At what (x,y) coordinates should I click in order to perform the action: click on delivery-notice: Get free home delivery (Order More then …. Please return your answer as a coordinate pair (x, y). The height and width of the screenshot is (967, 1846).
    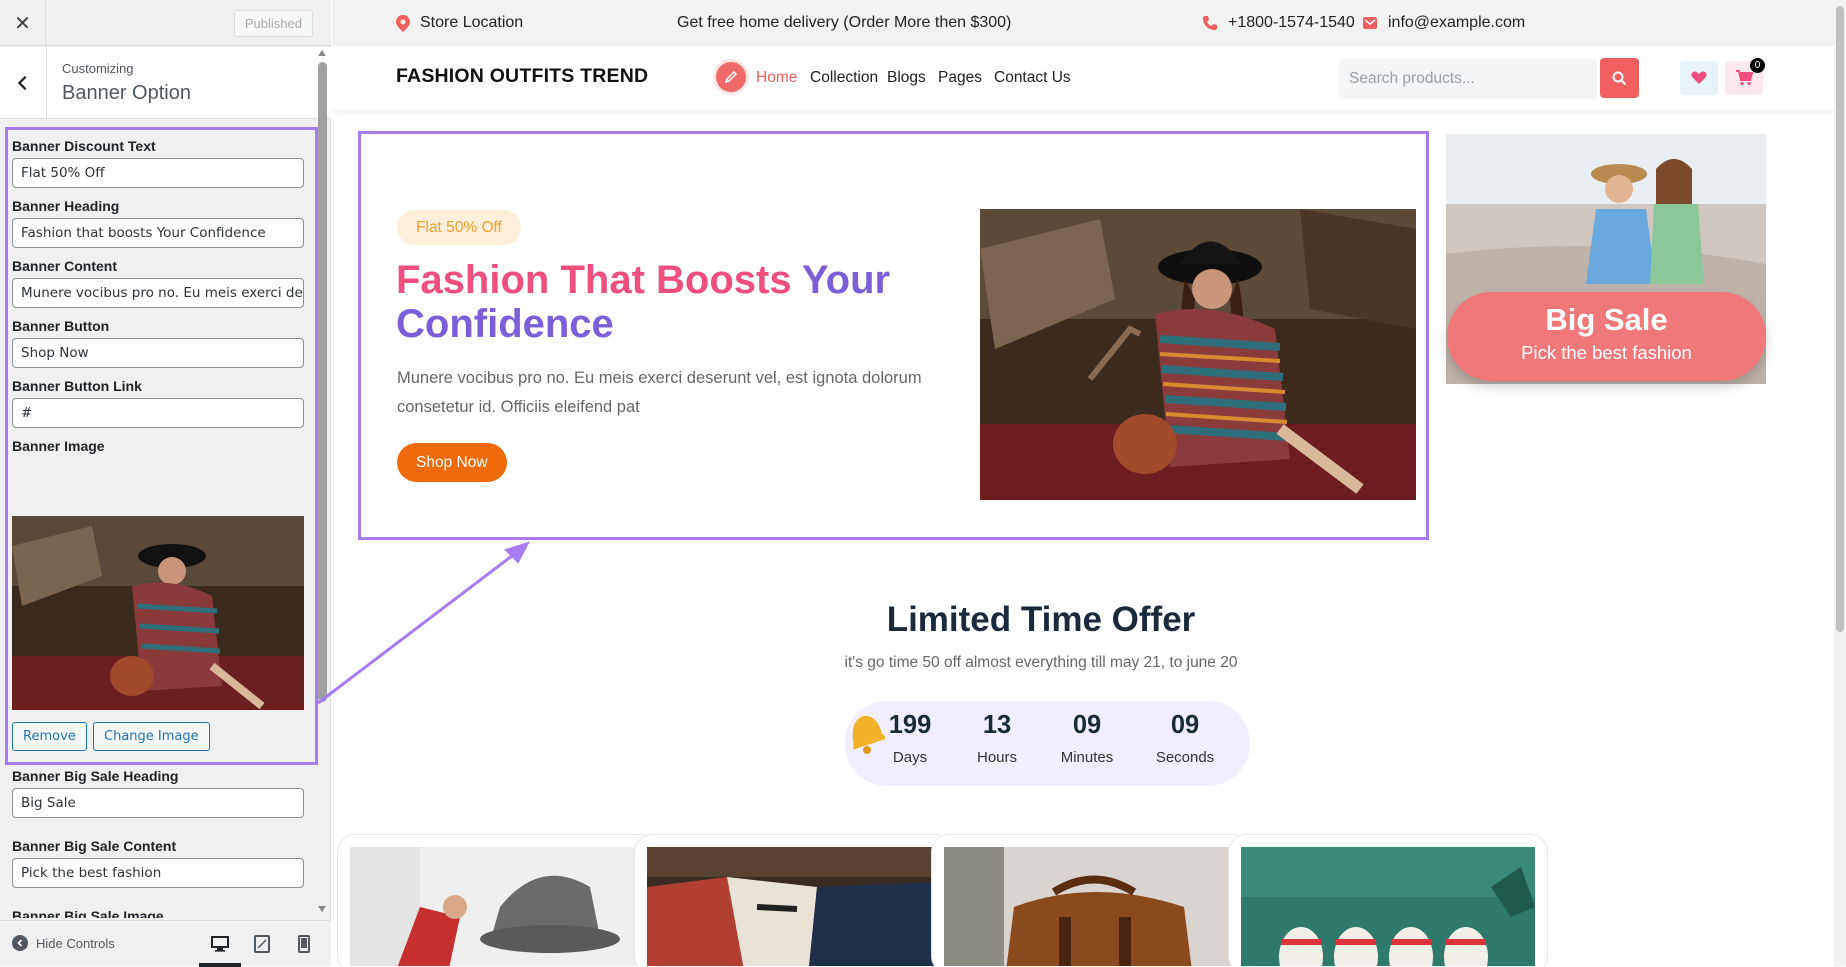
    Looking at the image, I should click on (844, 23).